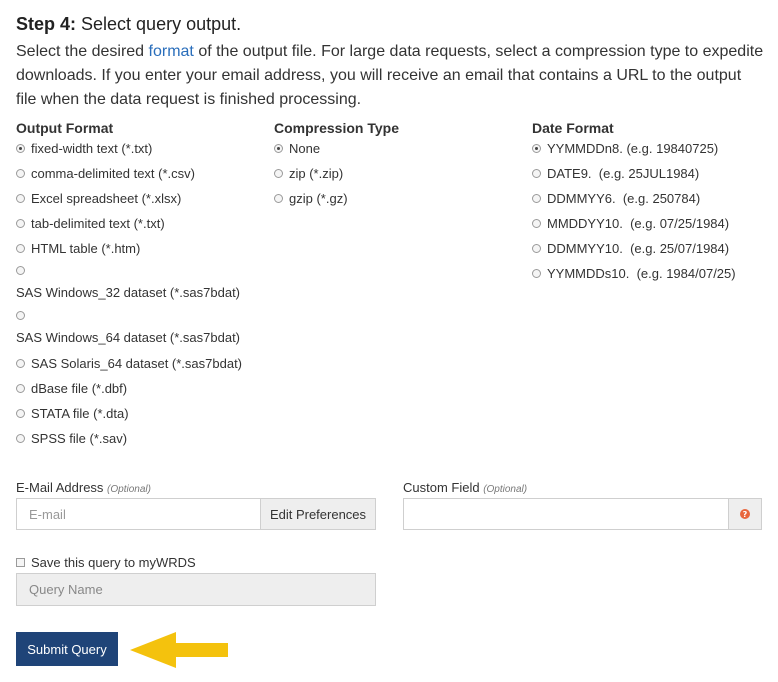  I want to click on save-query-checkbox, so click(20, 562).